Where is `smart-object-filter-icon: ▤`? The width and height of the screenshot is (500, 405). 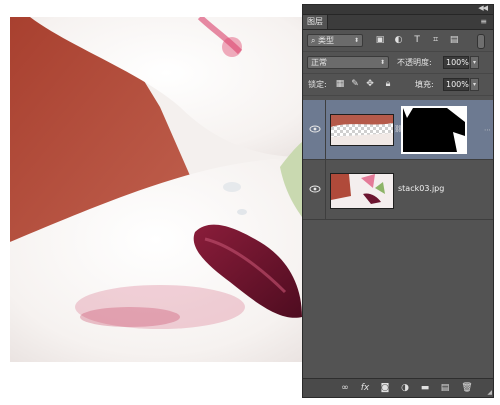
smart-object-filter-icon: ▤ is located at coordinates (454, 40).